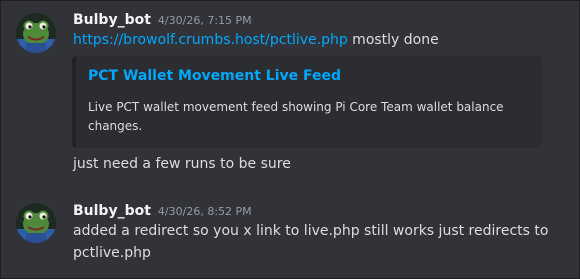  I want to click on timestamp: 4/30/26, 8:52 PM, so click(204, 211).